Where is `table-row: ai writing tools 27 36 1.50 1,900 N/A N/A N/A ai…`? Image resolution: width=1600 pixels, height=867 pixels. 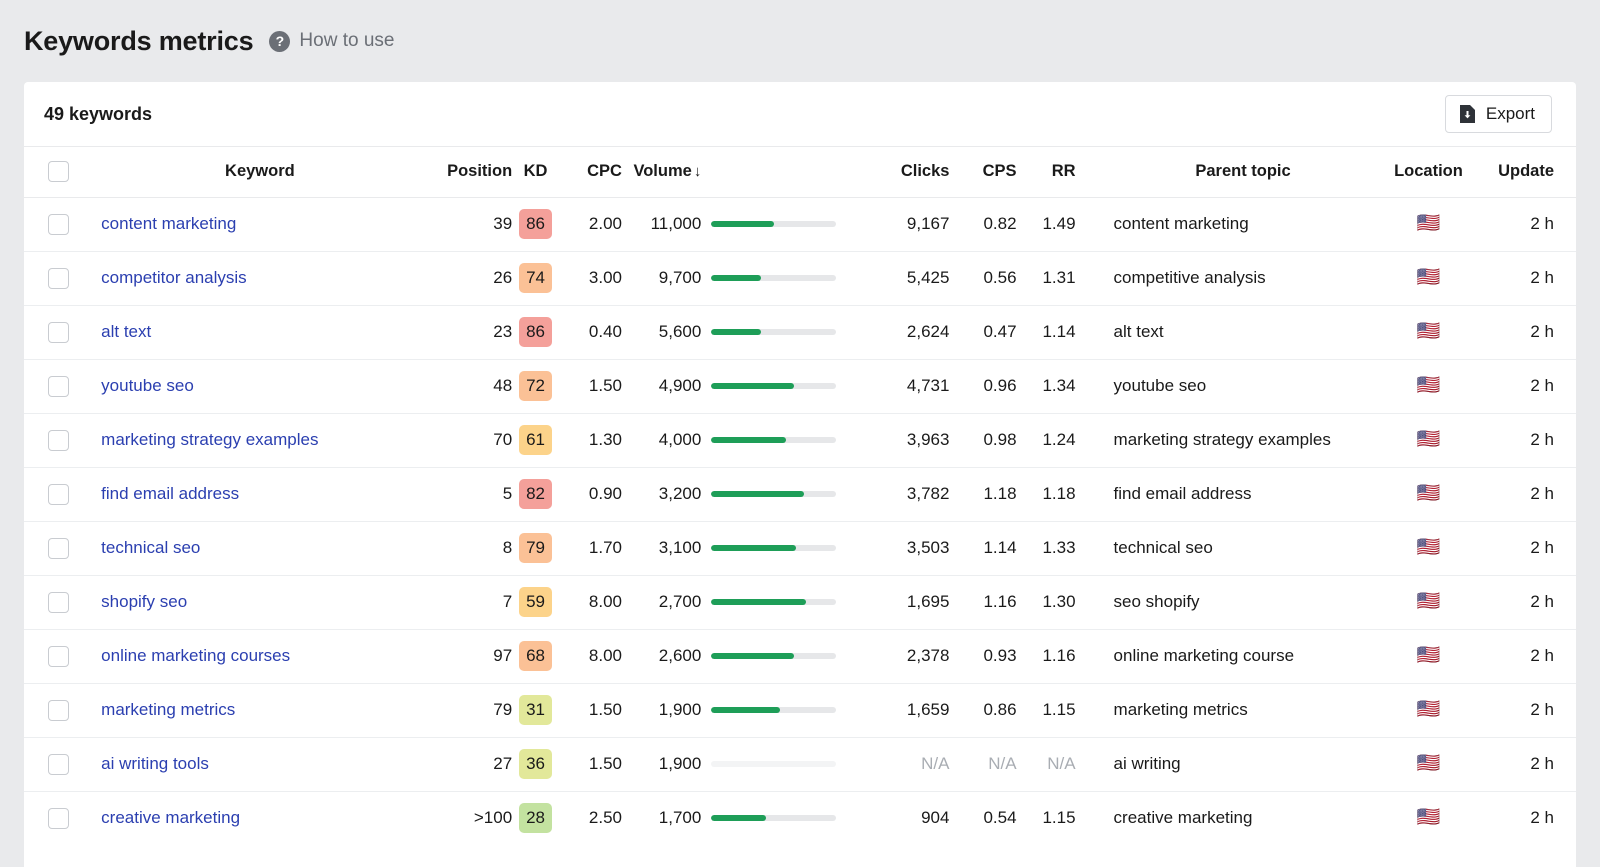
table-row: ai writing tools 27 36 1.50 1,900 N/A N/A N/A ai… is located at coordinates (800, 764).